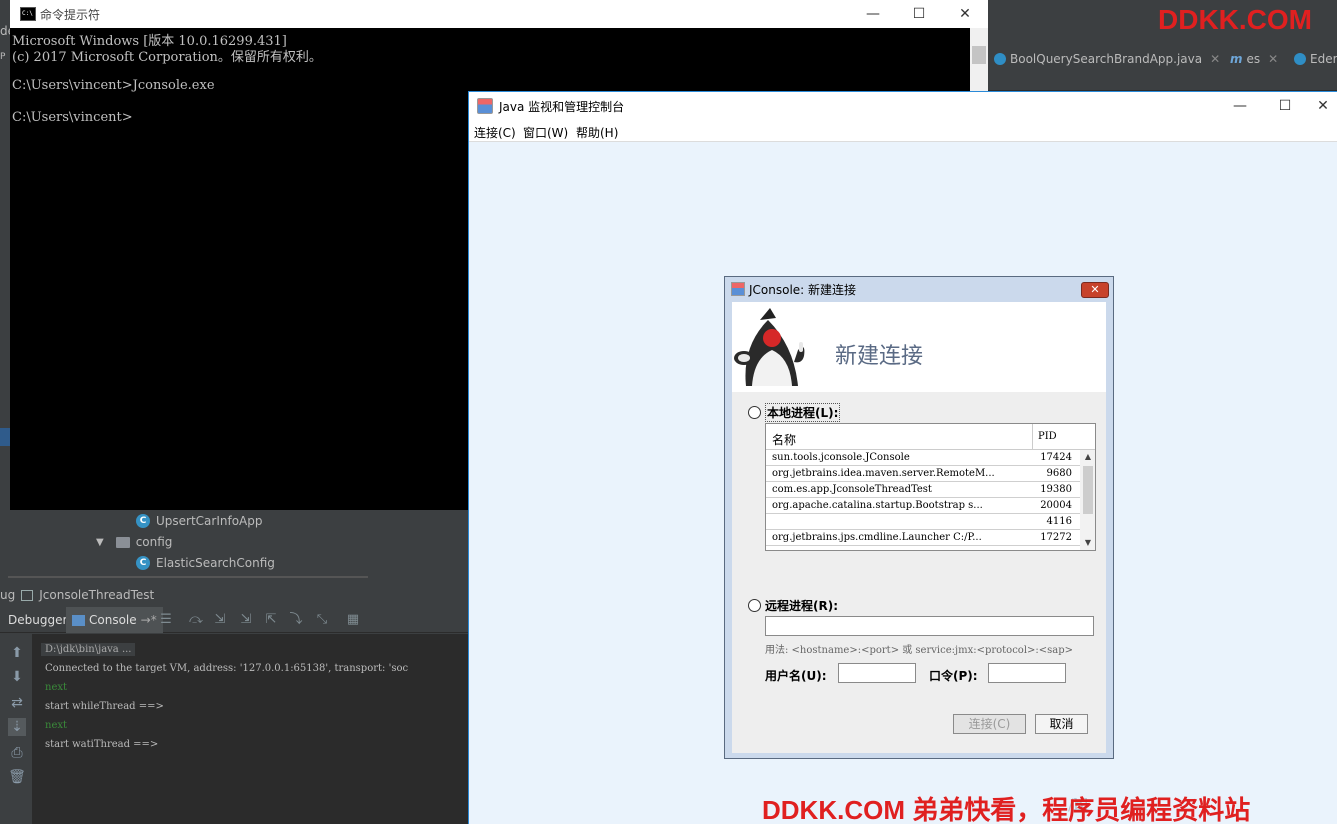 The height and width of the screenshot is (824, 1337). I want to click on table-scrollbar: ▲ ▼, so click(1087, 500).